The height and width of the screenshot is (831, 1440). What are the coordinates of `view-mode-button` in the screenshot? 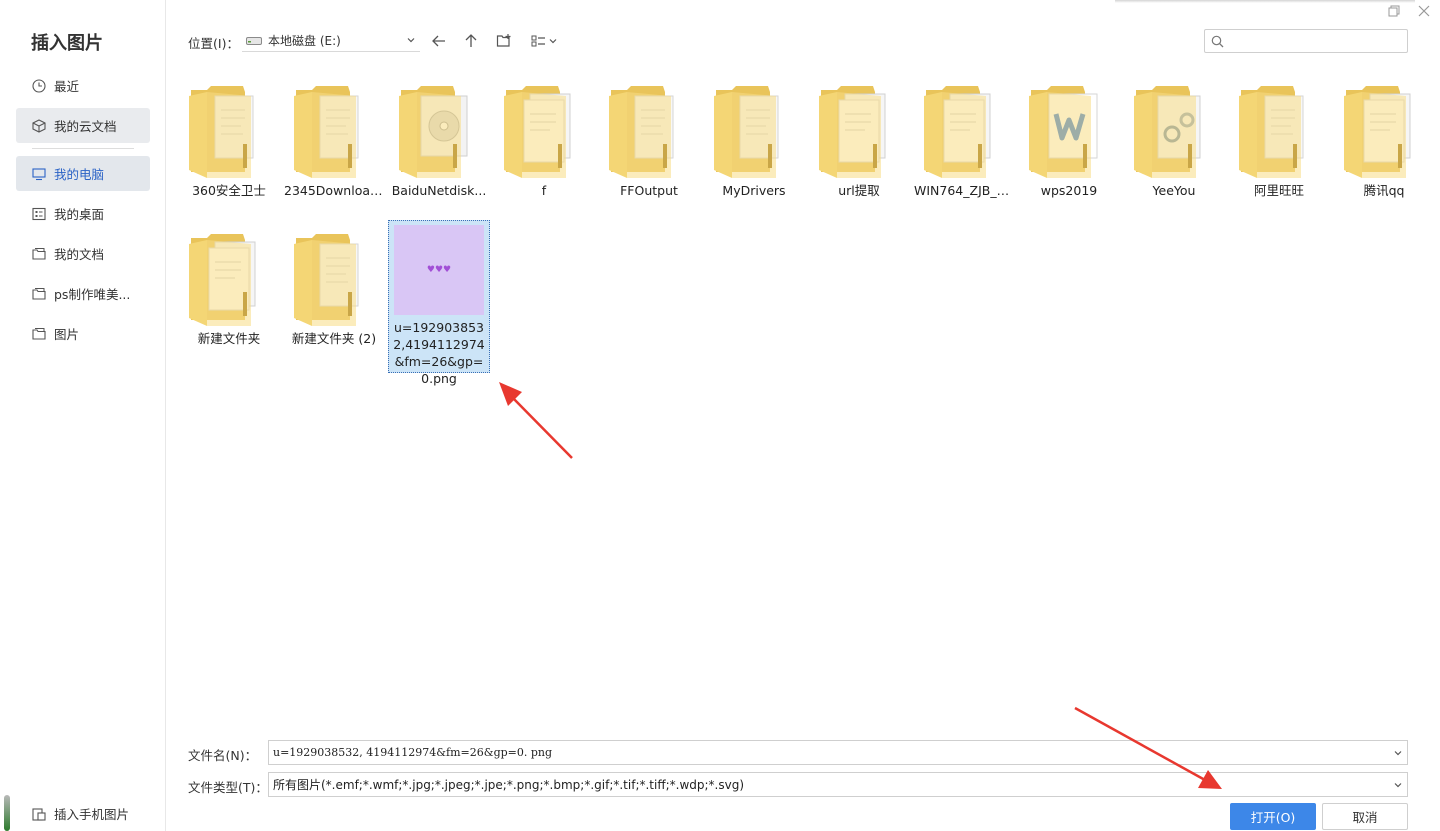 It's located at (545, 41).